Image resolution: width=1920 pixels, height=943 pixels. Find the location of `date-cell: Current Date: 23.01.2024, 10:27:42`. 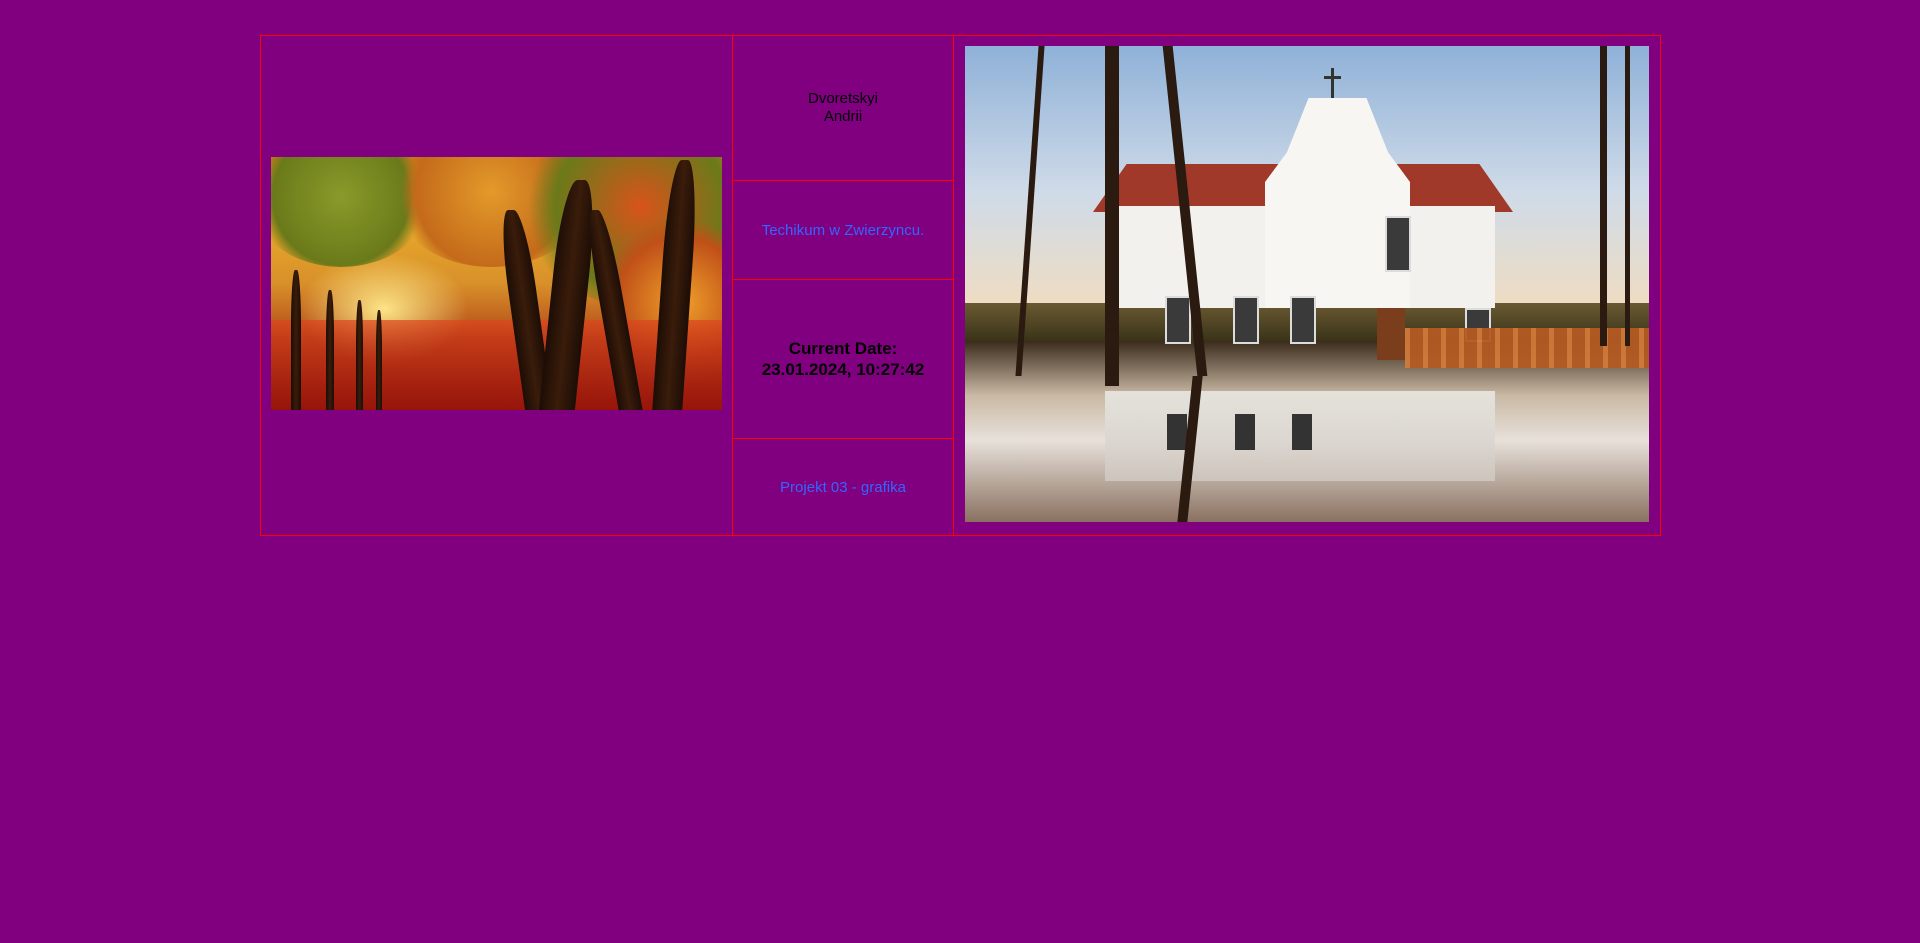

date-cell: Current Date: 23.01.2024, 10:27:42 is located at coordinates (843, 359).